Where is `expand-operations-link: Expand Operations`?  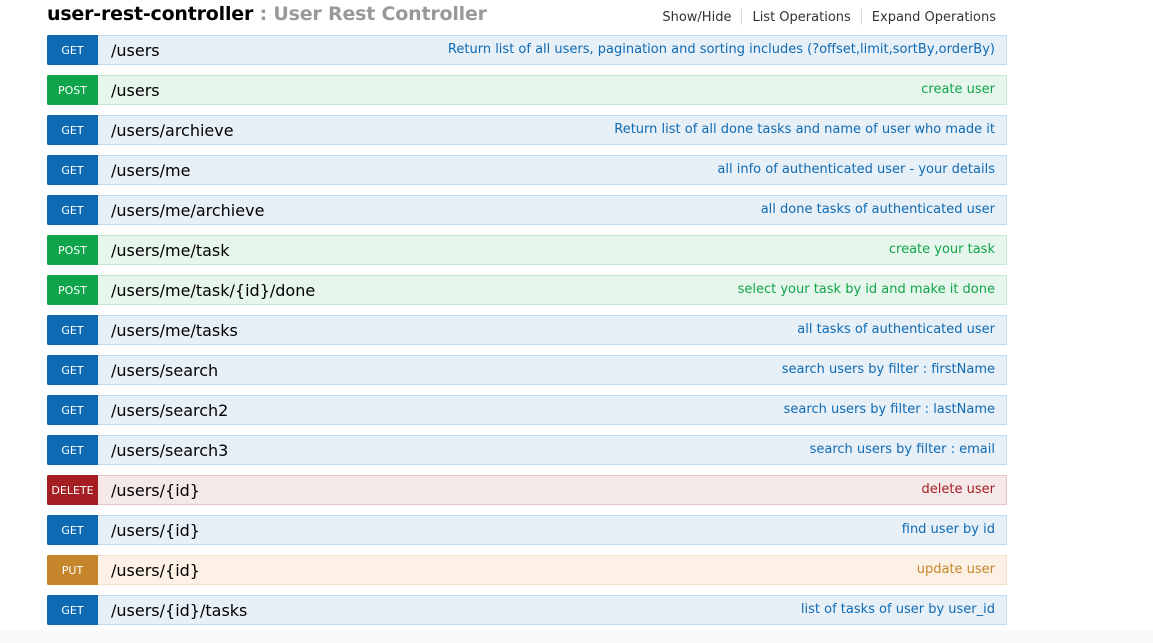
expand-operations-link: Expand Operations is located at coordinates (934, 17).